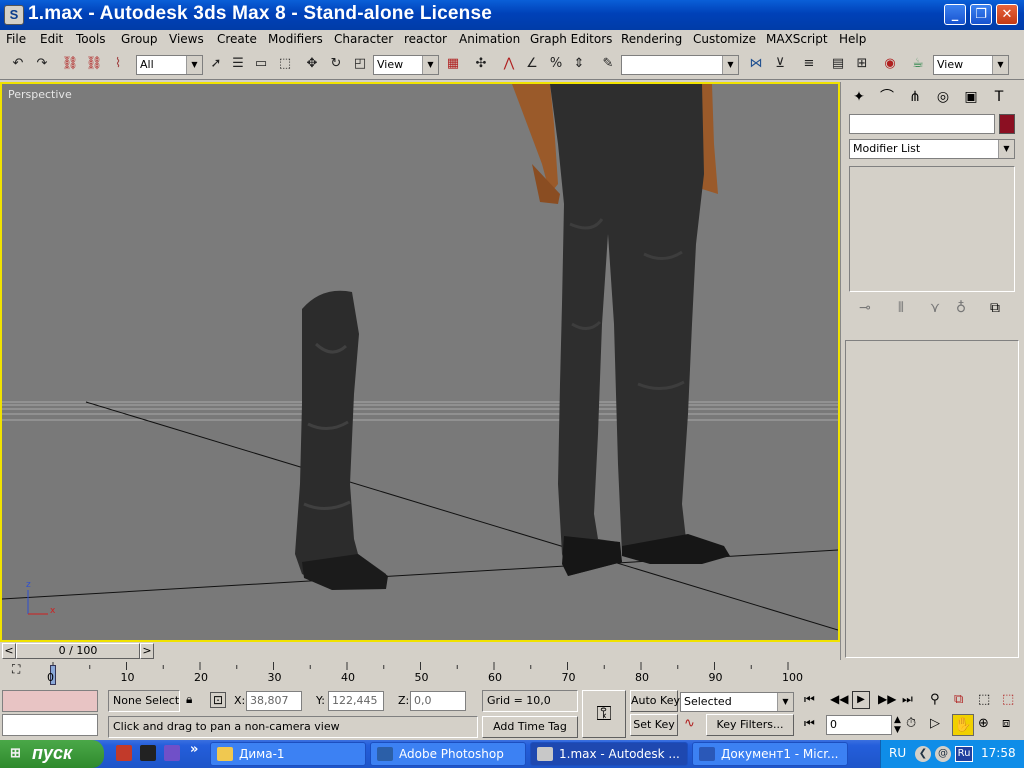 Image resolution: width=1024 pixels, height=768 pixels. Describe the element at coordinates (147, 651) in the screenshot. I see `next-frame-button: >` at that location.